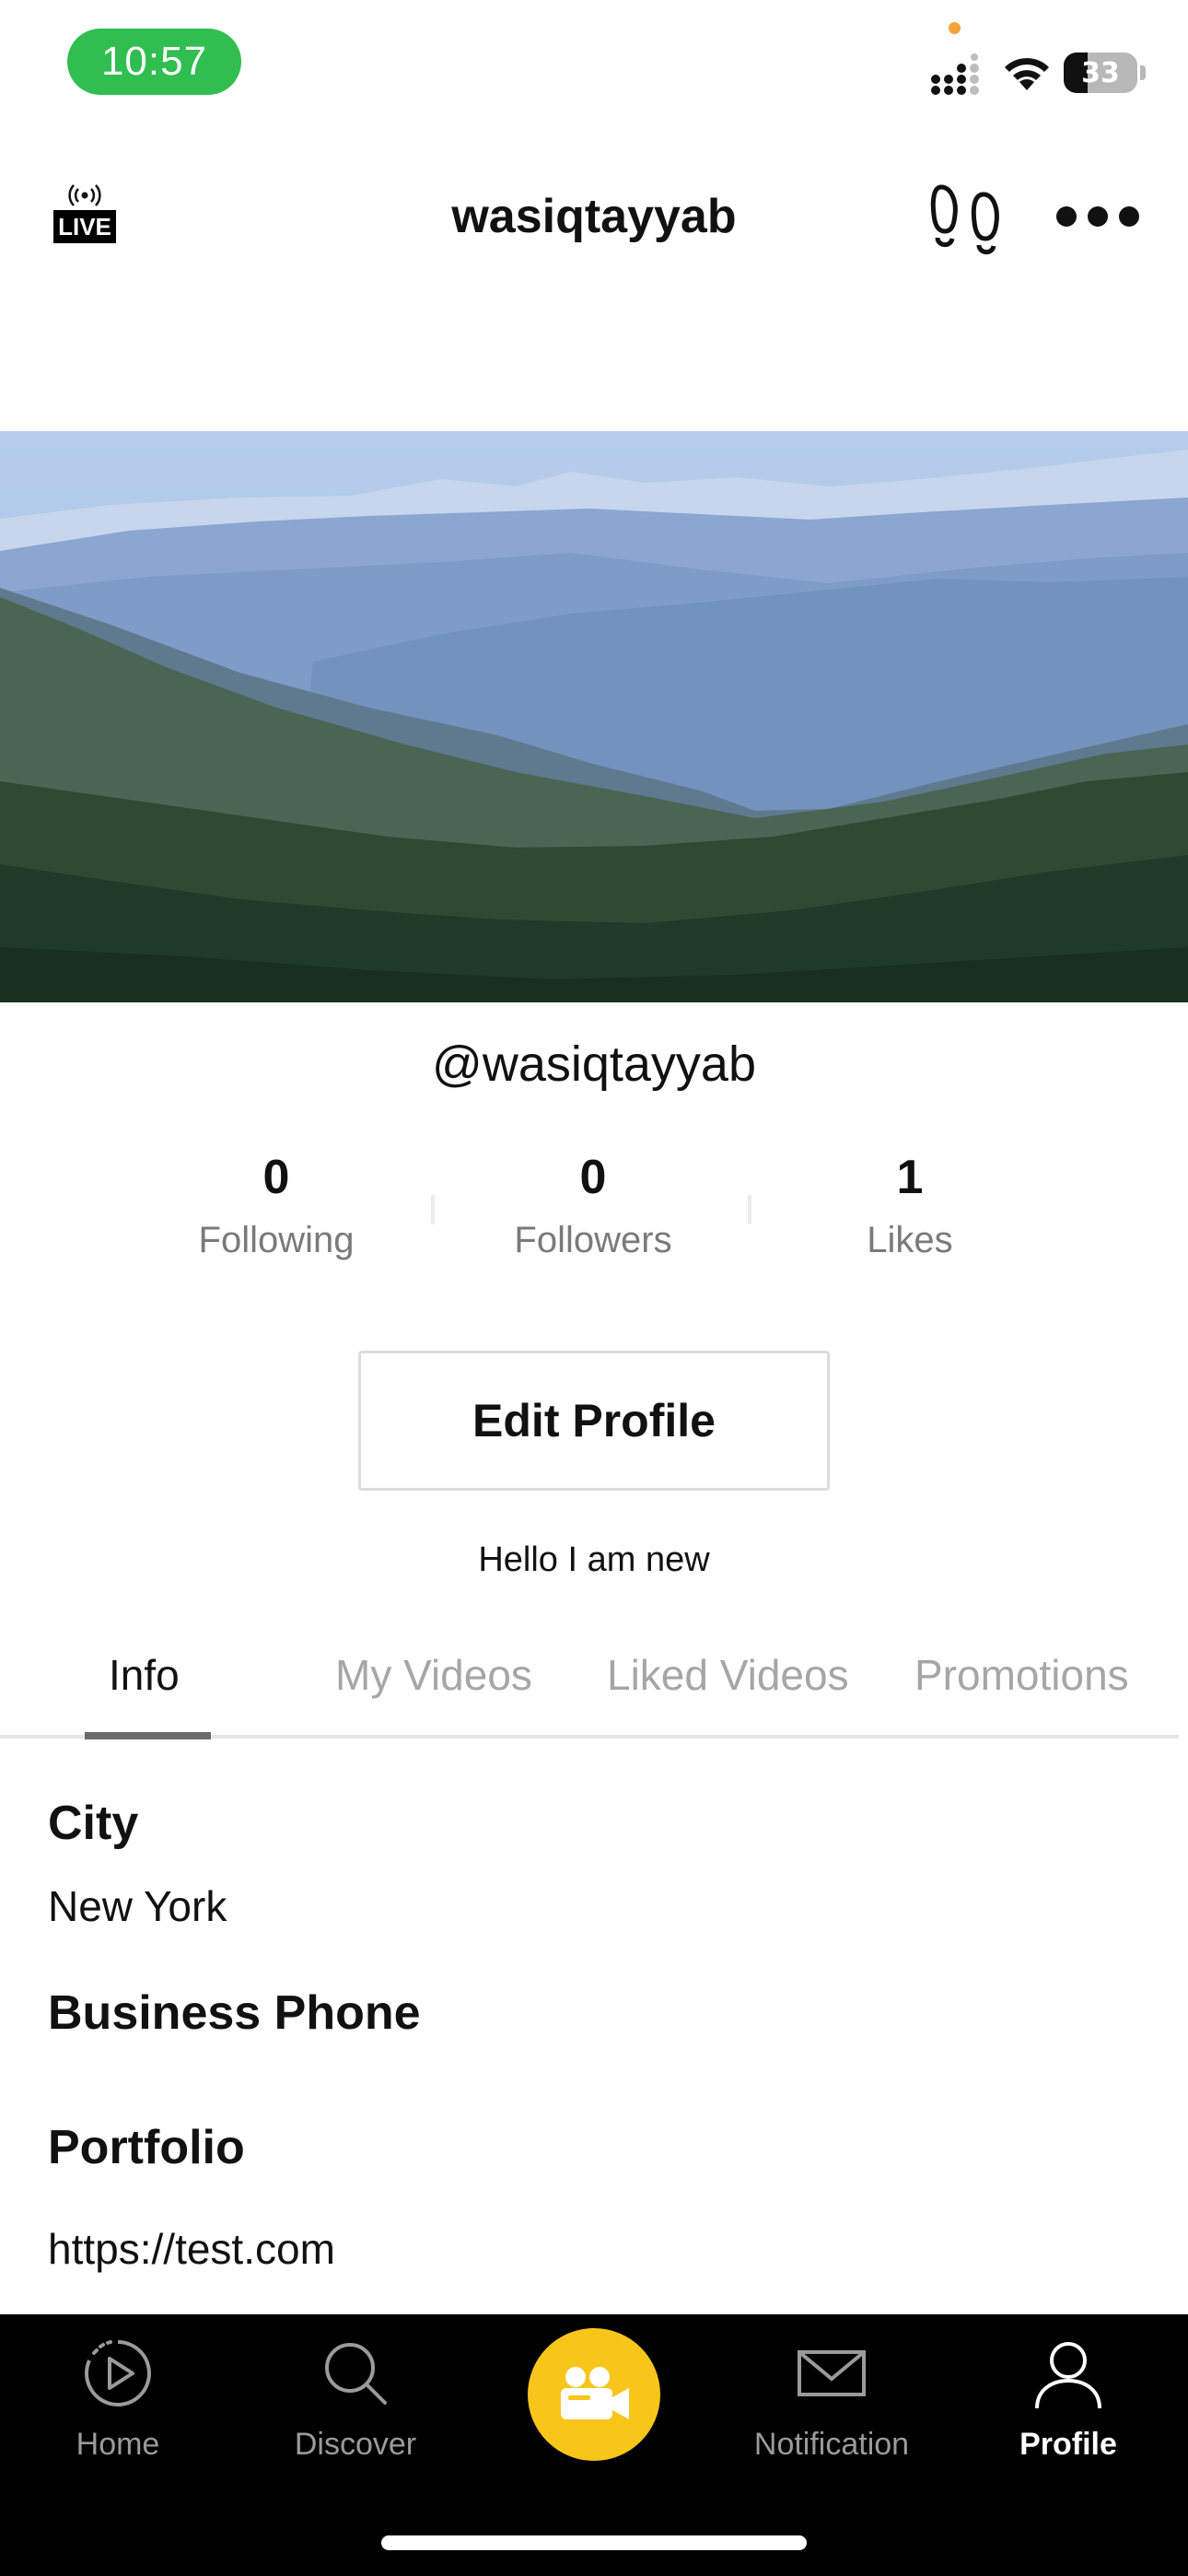 This screenshot has width=1188, height=2576. What do you see at coordinates (594, 1421) in the screenshot?
I see `edit-profile-button: Edit Profile` at bounding box center [594, 1421].